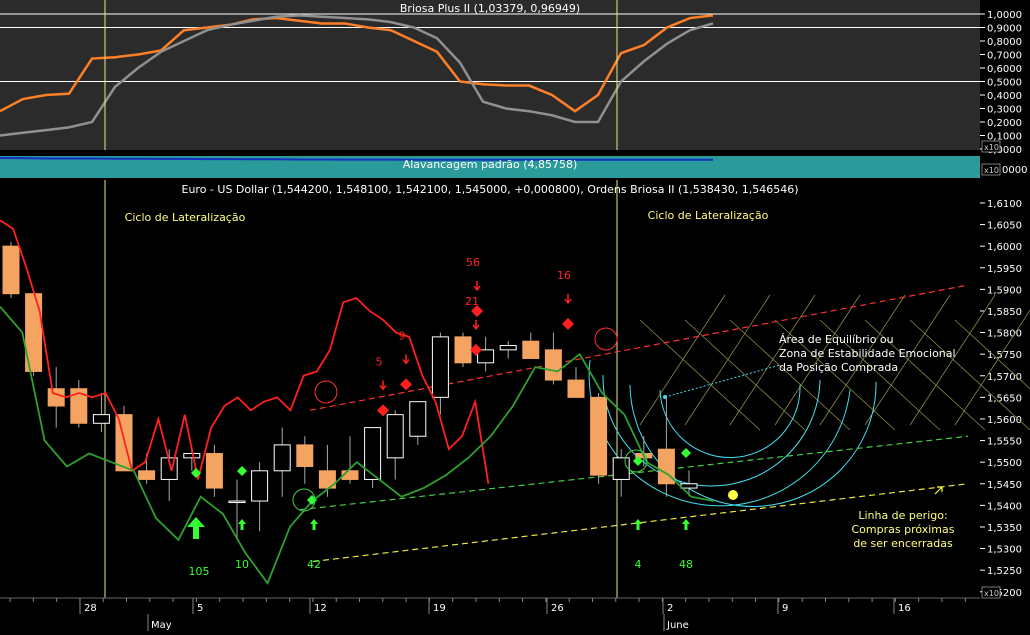 This screenshot has width=1030, height=635. I want to click on price-tick-label: 1,5950, so click(1004, 269).